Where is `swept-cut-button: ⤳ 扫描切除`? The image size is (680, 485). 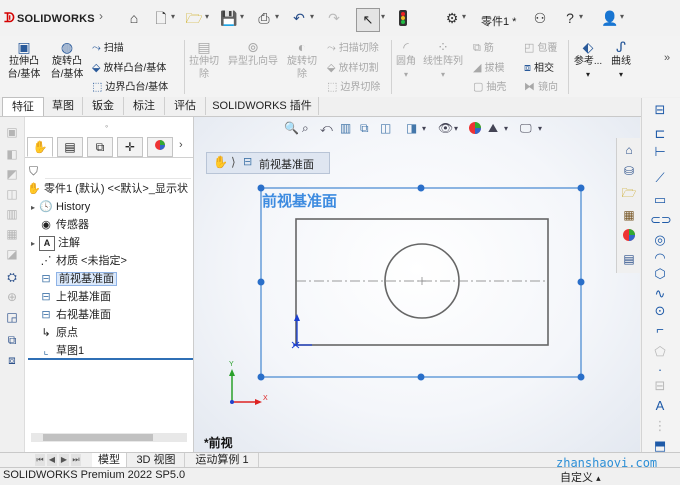 swept-cut-button: ⤳ 扫描切除 is located at coordinates (353, 47).